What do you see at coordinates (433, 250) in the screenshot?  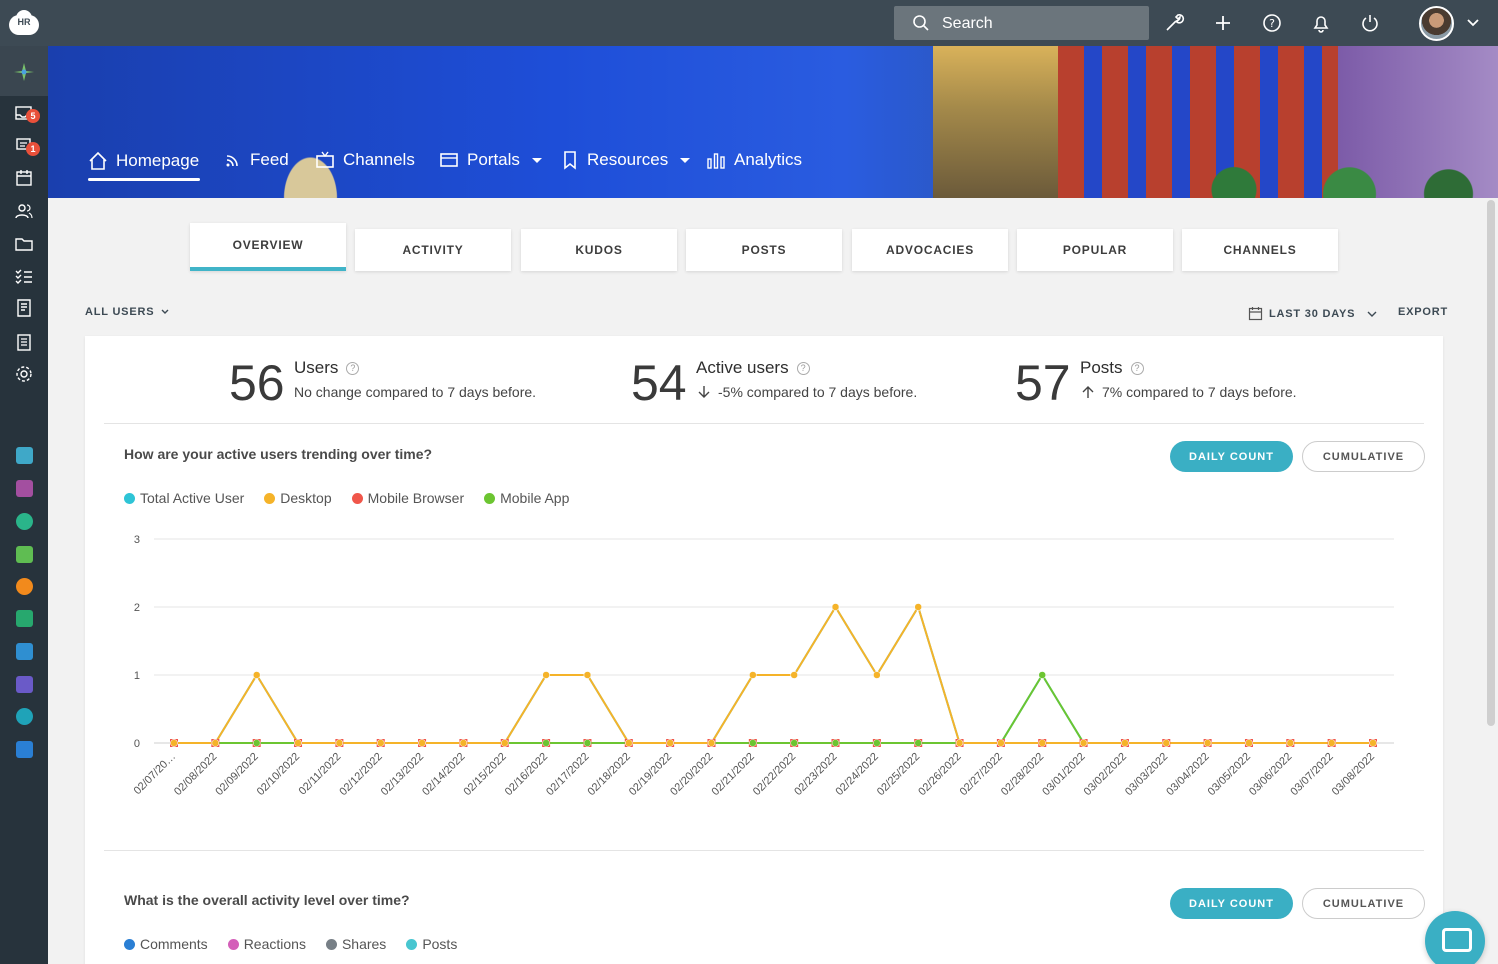 I see `tab-activity: ACTIVITY` at bounding box center [433, 250].